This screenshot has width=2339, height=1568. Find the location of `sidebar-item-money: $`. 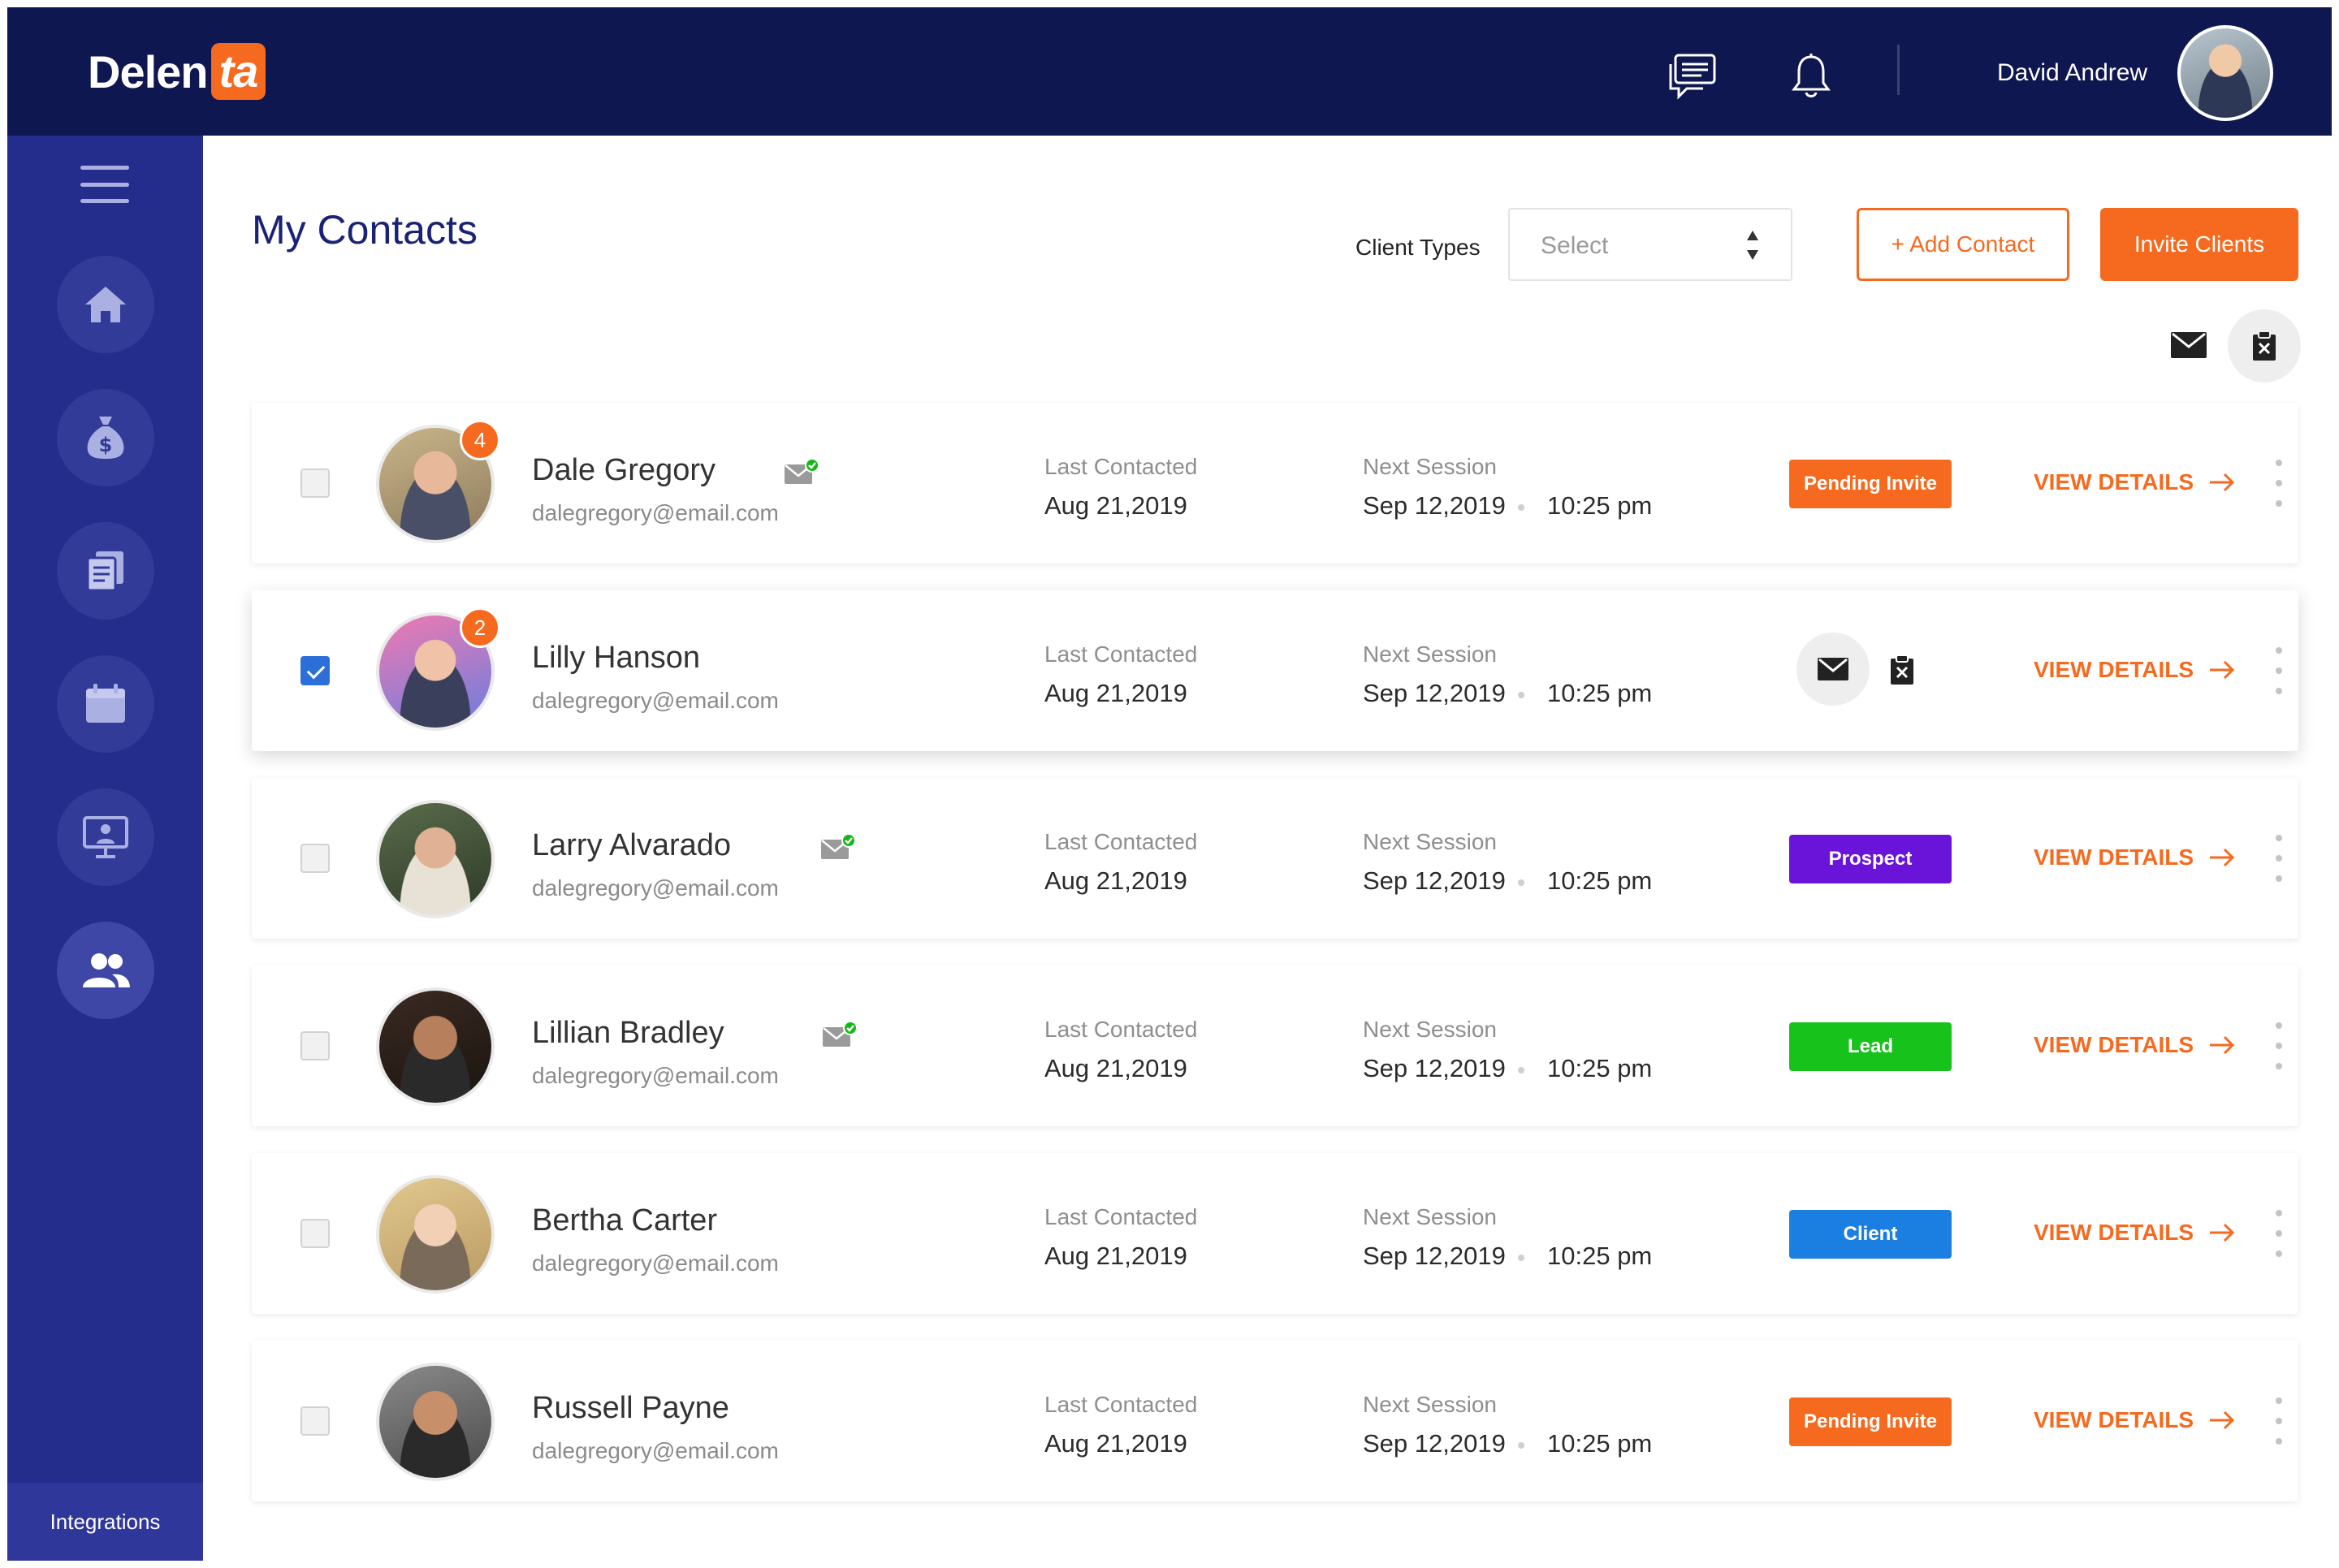

sidebar-item-money: $ is located at coordinates (105, 437).